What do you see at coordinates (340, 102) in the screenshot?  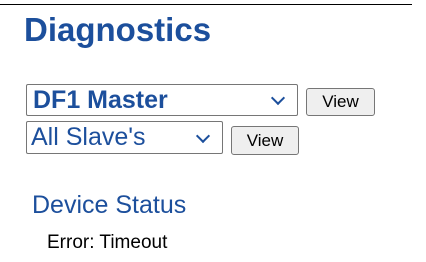 I see `protocol-view-button: View` at bounding box center [340, 102].